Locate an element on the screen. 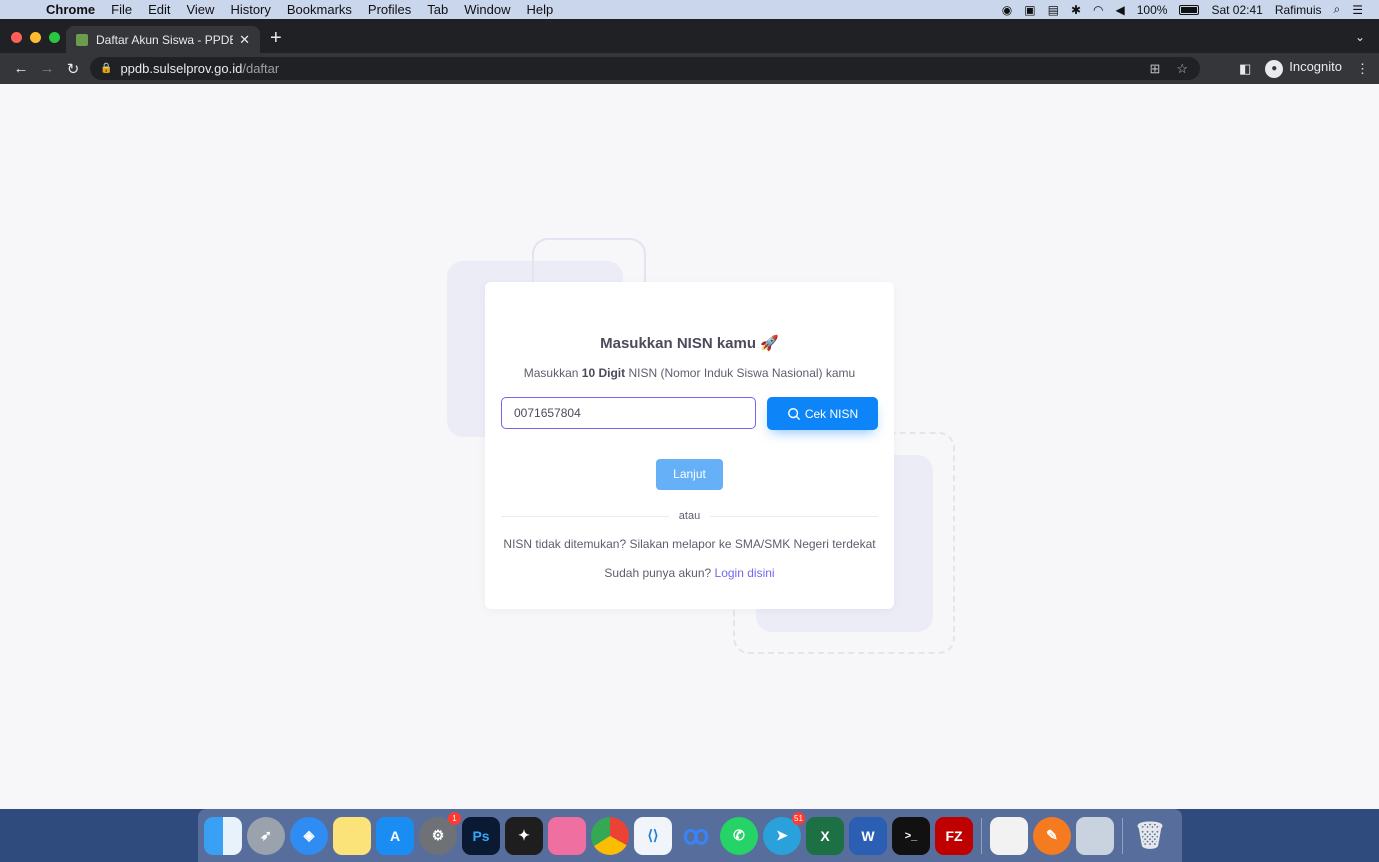 The image size is (1379, 862). tab-title: Daftar Akun Siswa - PPDB Sulsel is located at coordinates (164, 39).